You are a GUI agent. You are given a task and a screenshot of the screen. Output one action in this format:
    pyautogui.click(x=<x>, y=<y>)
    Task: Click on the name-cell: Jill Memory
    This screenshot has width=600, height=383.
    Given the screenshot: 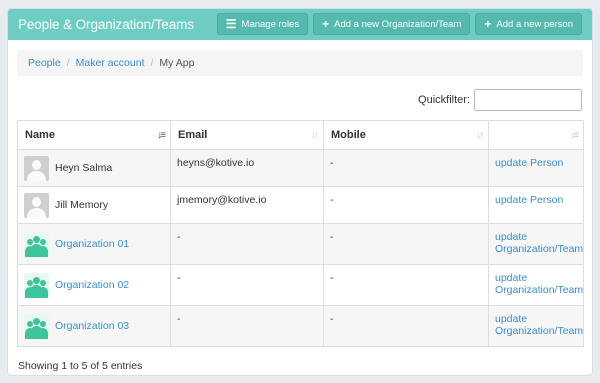 What is the action you would take?
    pyautogui.click(x=94, y=205)
    